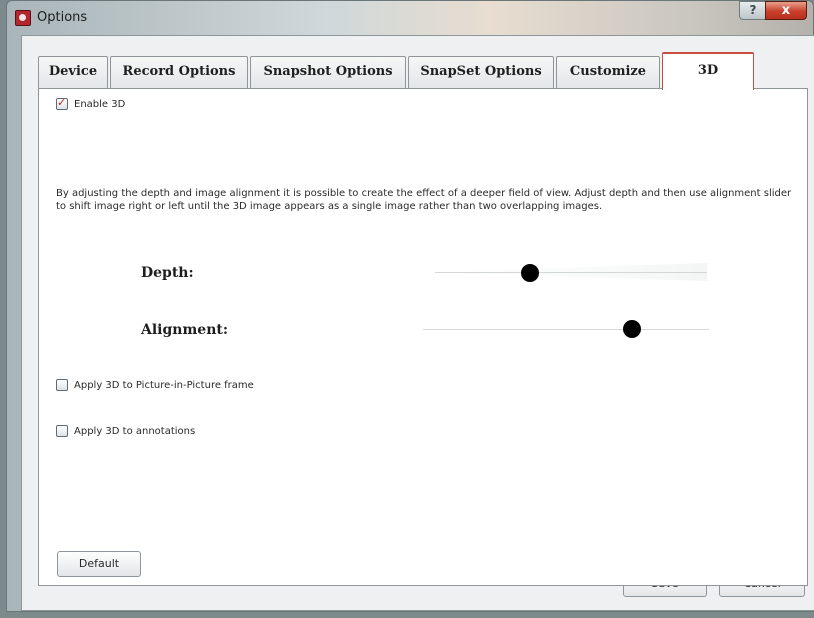  I want to click on window-title: Options, so click(62, 17).